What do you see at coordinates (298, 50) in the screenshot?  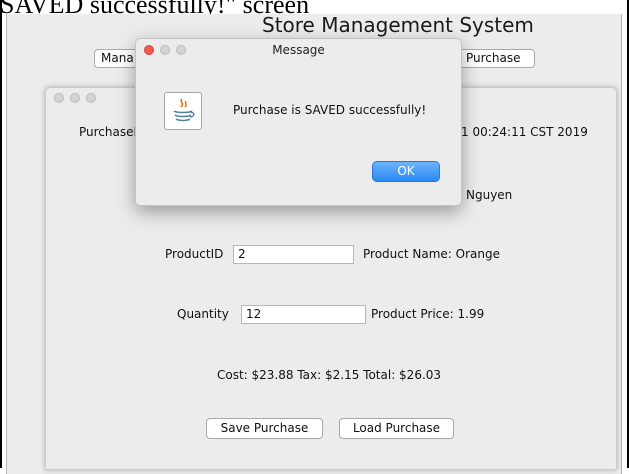 I see `dialog-title: Message` at bounding box center [298, 50].